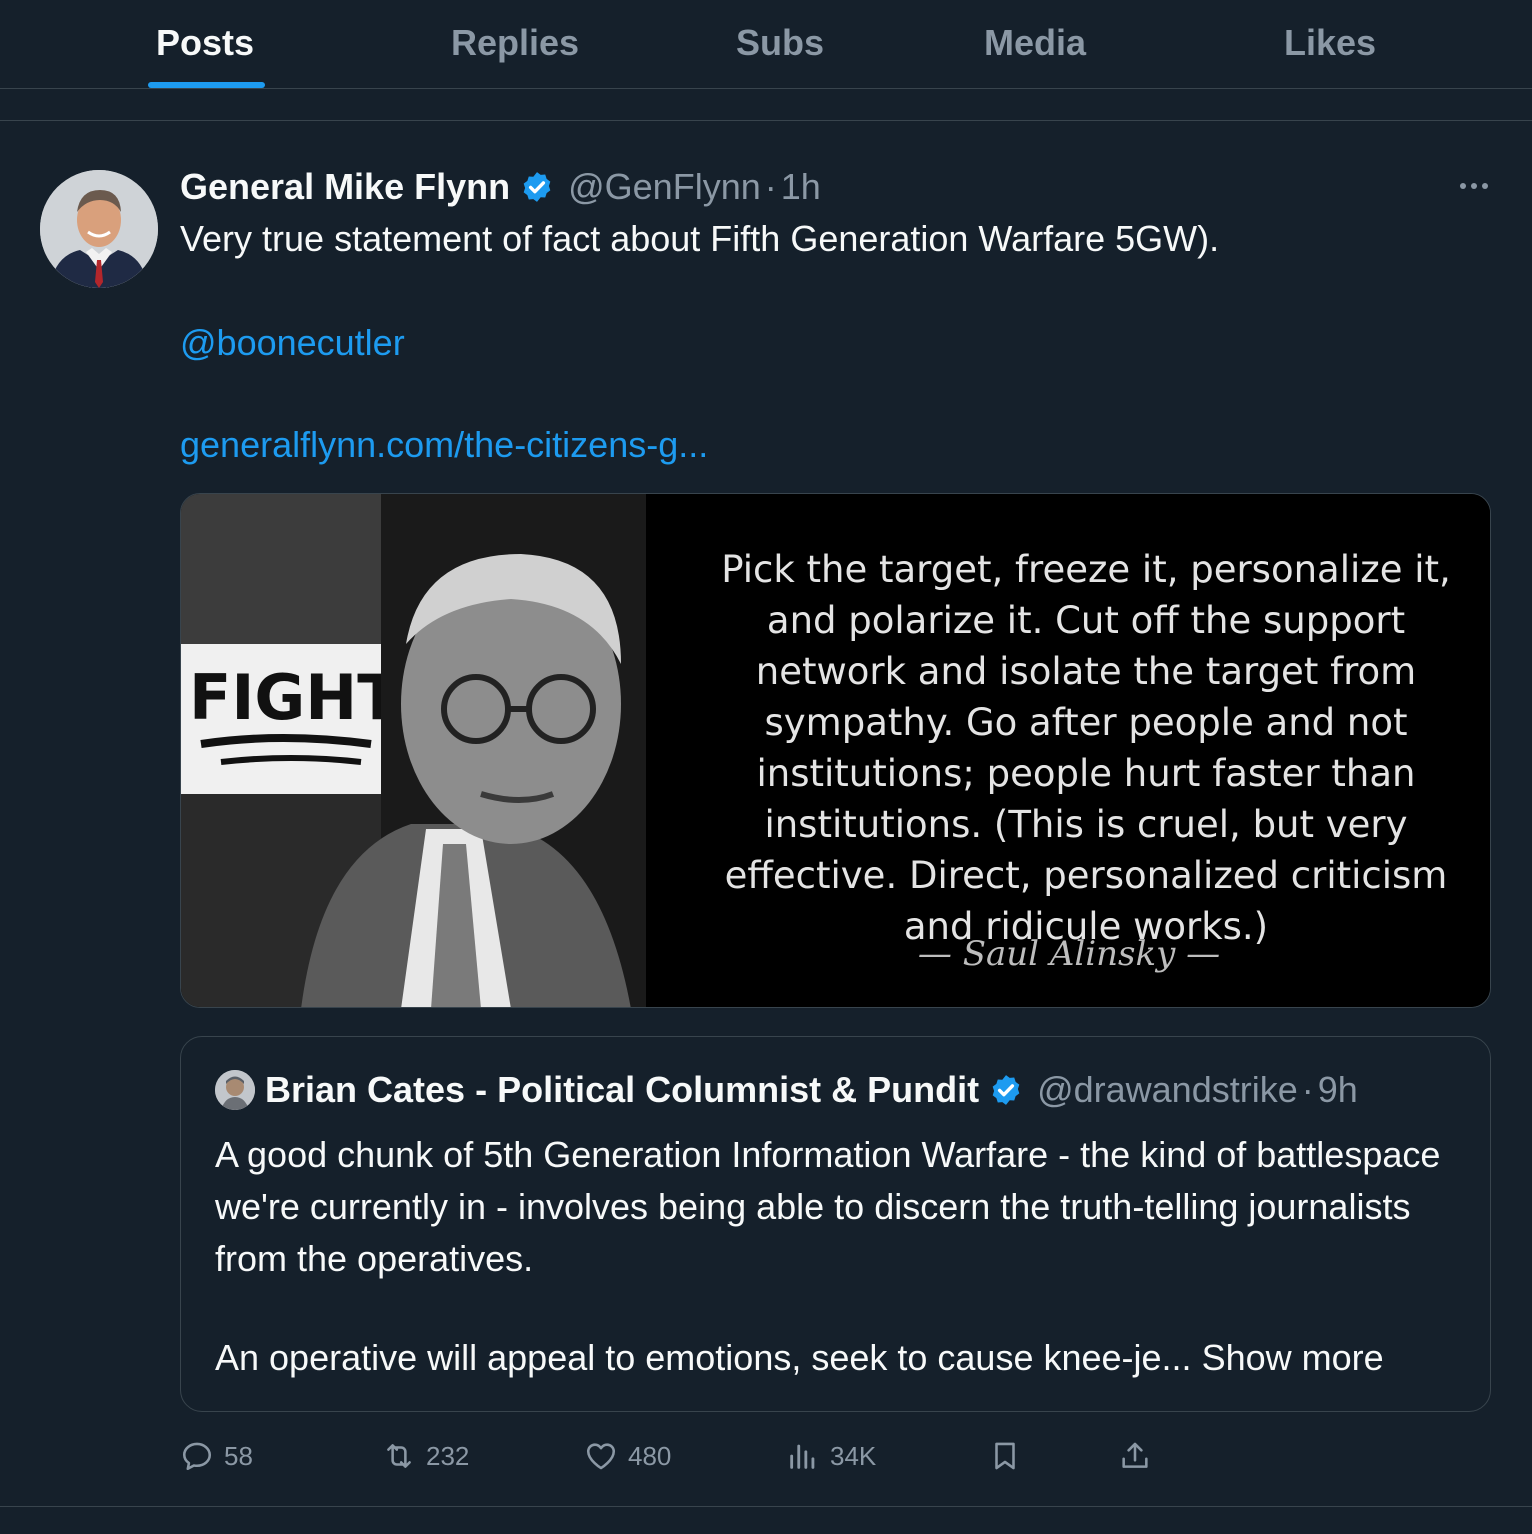  I want to click on views-icon, so click(802, 1456).